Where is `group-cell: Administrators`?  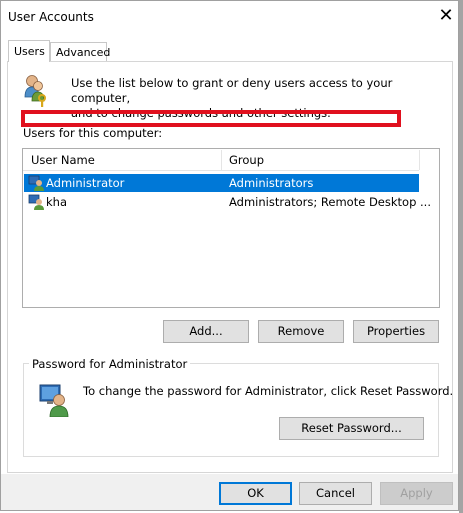 group-cell: Administrators is located at coordinates (271, 183).